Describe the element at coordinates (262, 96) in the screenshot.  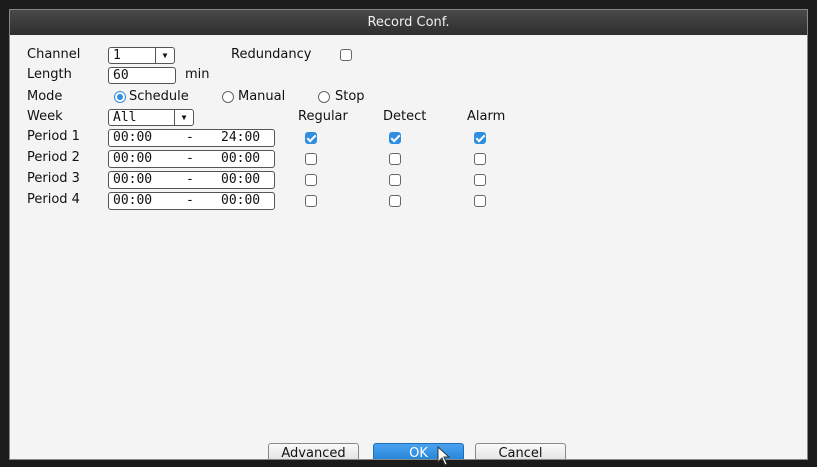
I see `mode-manual-label: Manual` at that location.